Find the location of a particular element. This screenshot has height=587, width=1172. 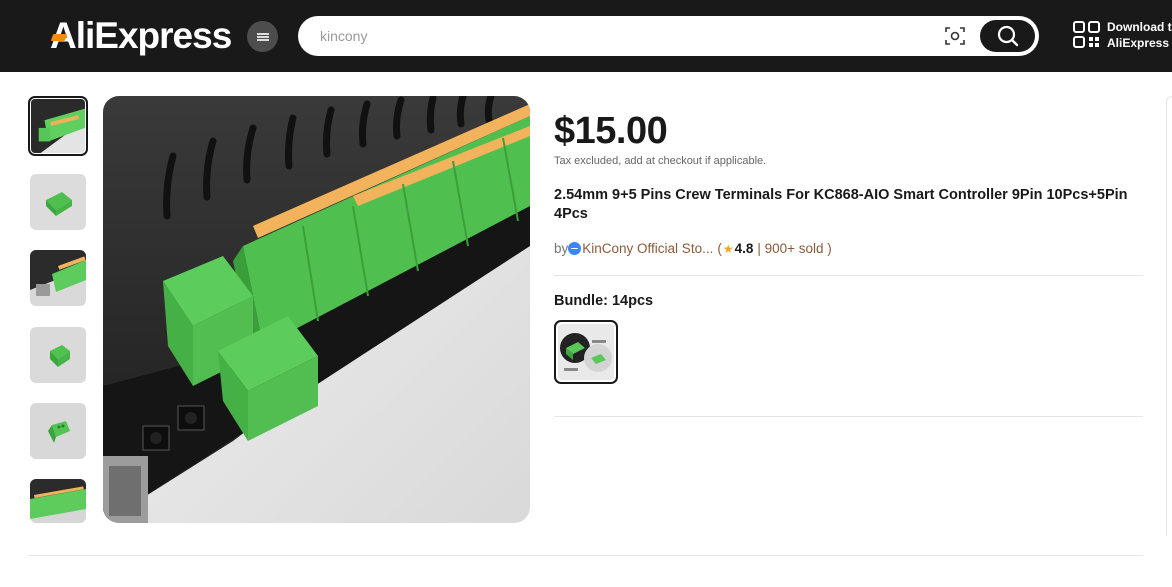

aliexpress-logo: AliExpress is located at coordinates (141, 36).